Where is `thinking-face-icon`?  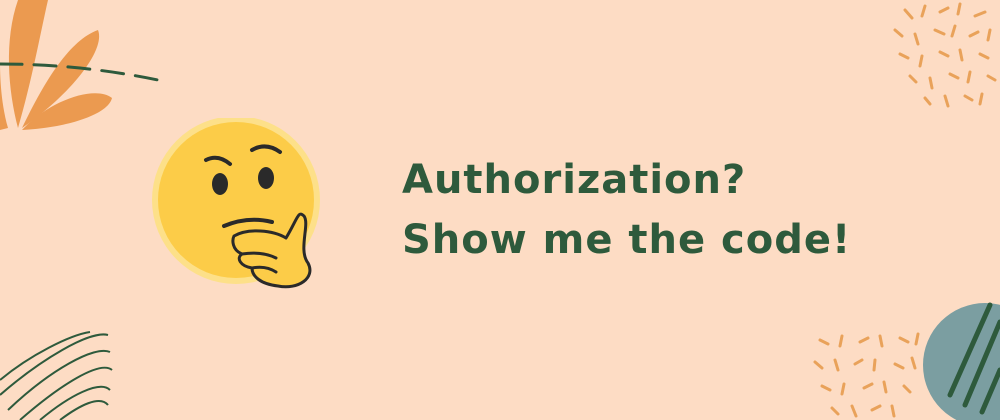
thinking-face-icon is located at coordinates (236, 203).